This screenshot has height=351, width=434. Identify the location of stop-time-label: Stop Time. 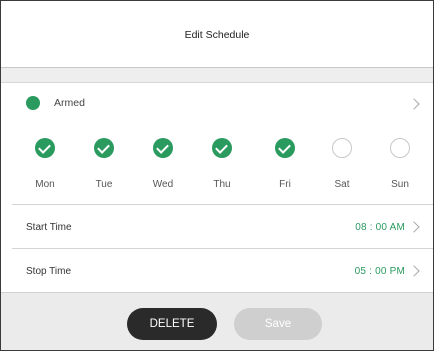
(49, 271).